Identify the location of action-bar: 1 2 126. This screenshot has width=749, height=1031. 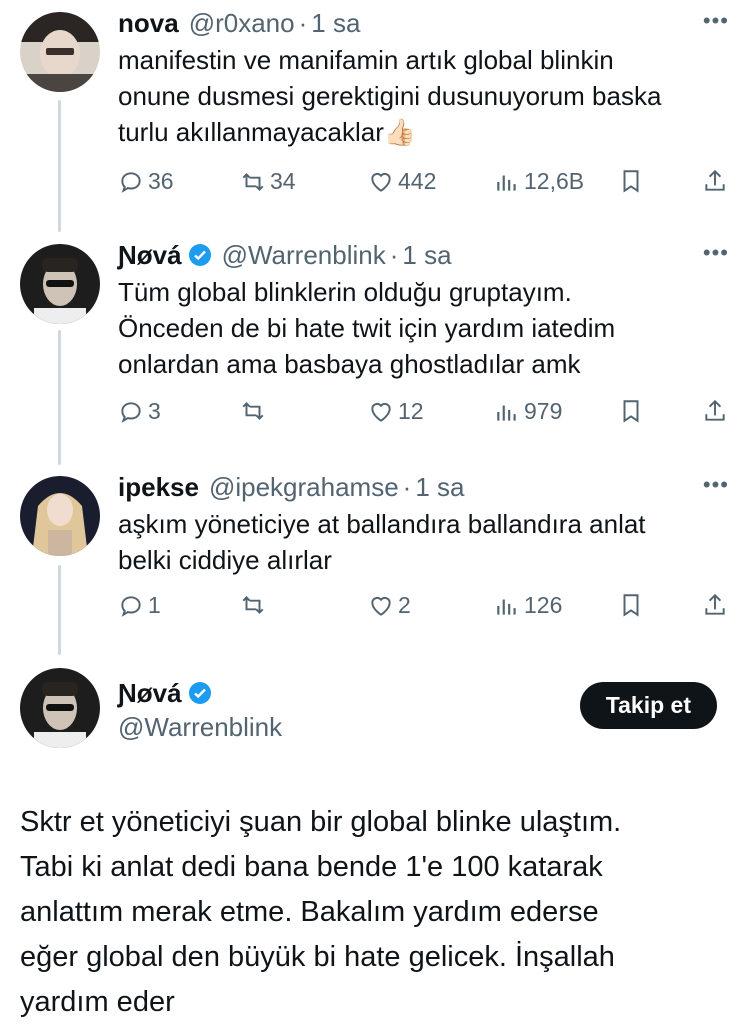
(423, 607).